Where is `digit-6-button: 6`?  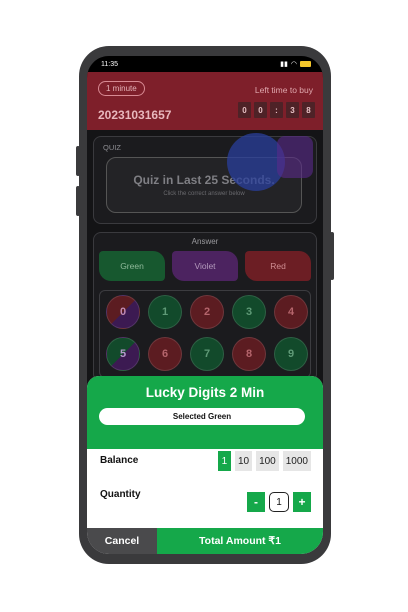
digit-6-button: 6 is located at coordinates (165, 354).